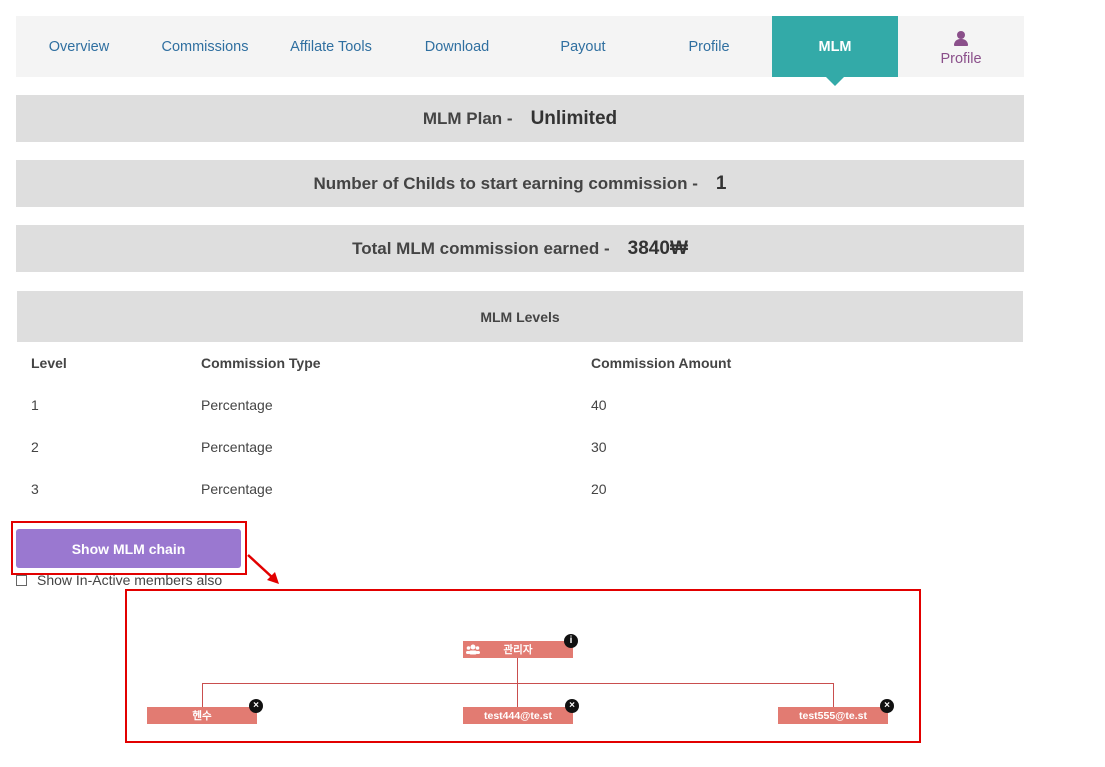 The width and height of the screenshot is (1105, 767). I want to click on tab-label: Payout, so click(583, 46).